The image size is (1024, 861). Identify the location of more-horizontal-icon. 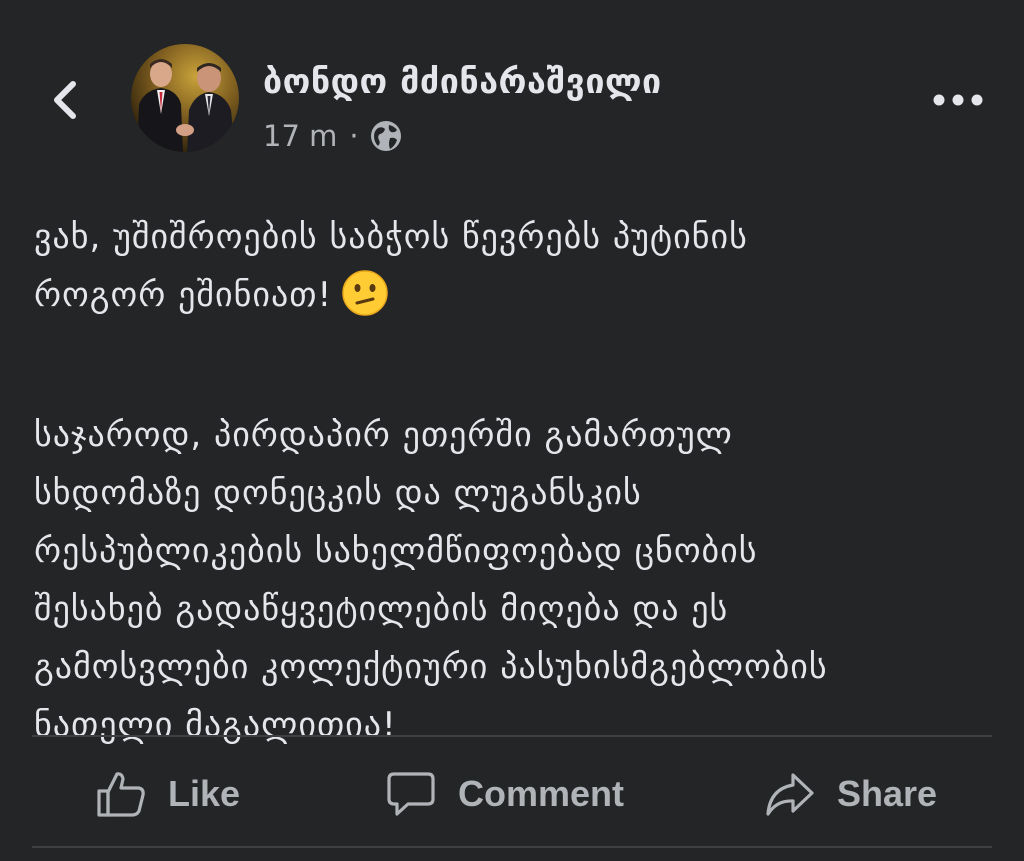
(958, 100).